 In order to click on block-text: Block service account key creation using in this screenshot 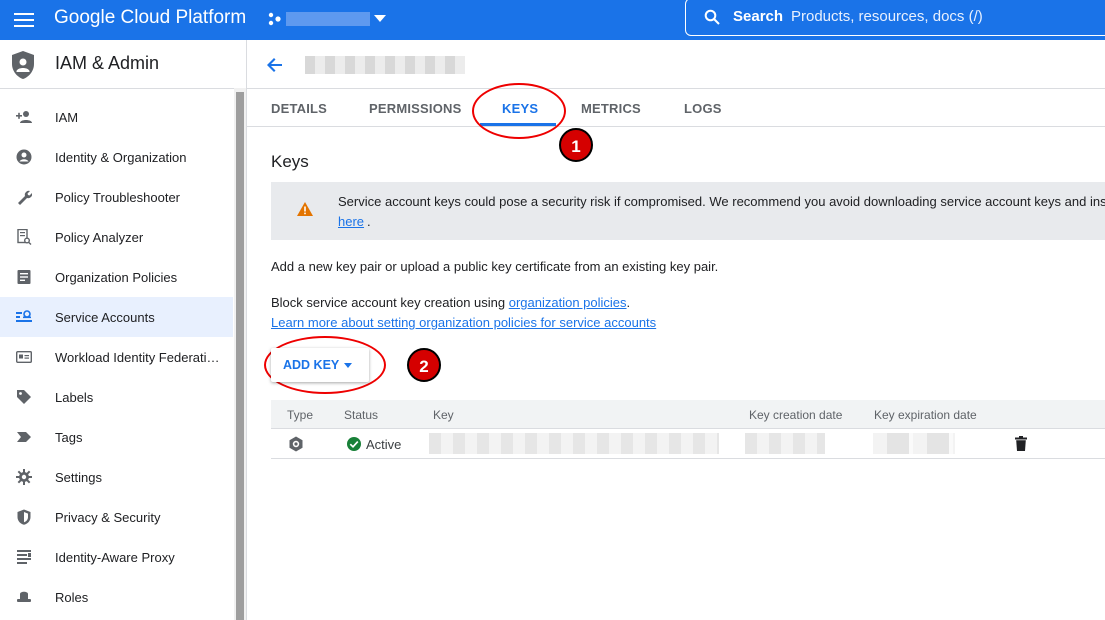, I will do `click(390, 302)`.